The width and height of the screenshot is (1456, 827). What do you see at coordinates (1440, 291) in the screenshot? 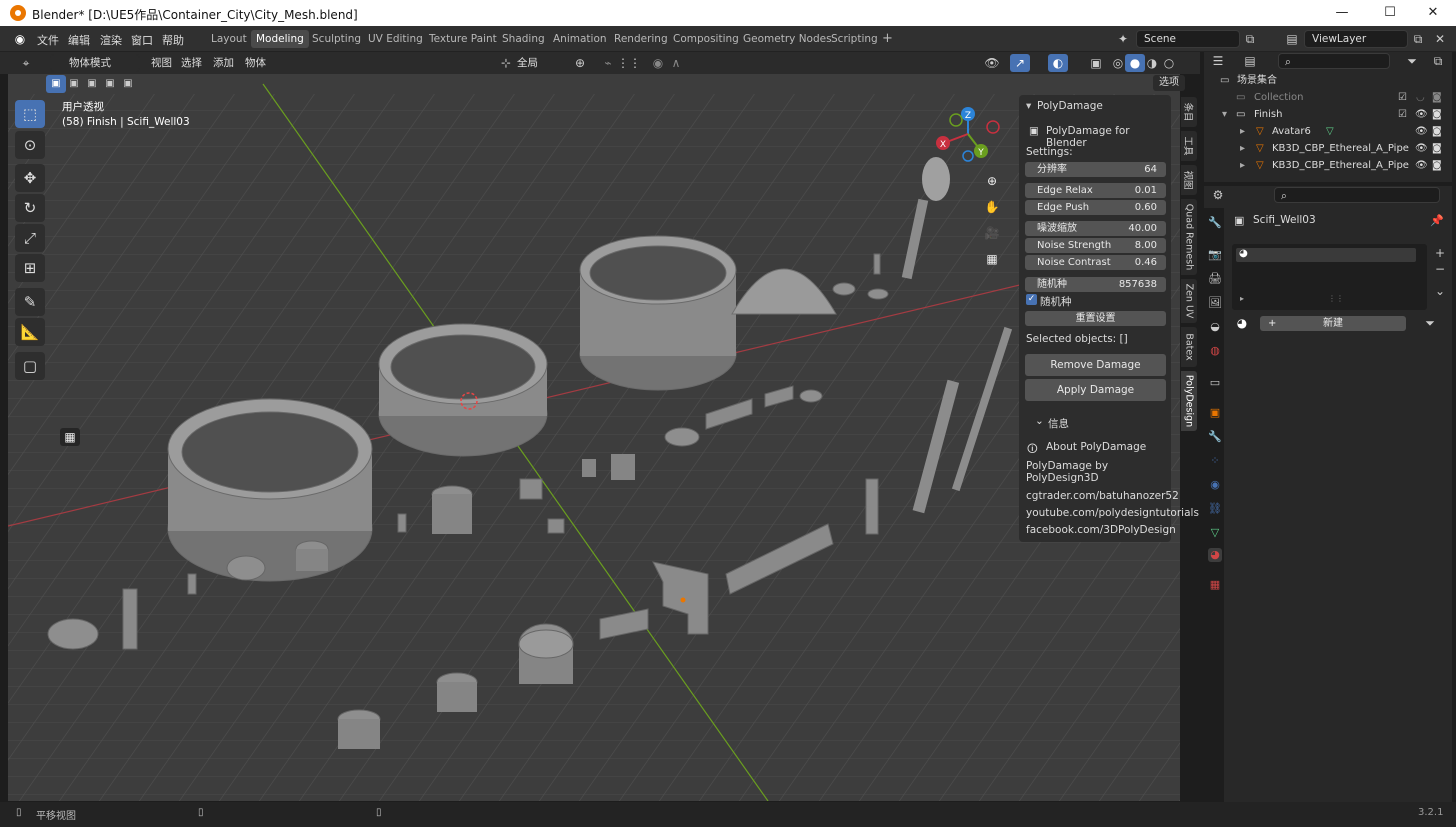
I see `slot-menu-icon: ⌄` at bounding box center [1440, 291].